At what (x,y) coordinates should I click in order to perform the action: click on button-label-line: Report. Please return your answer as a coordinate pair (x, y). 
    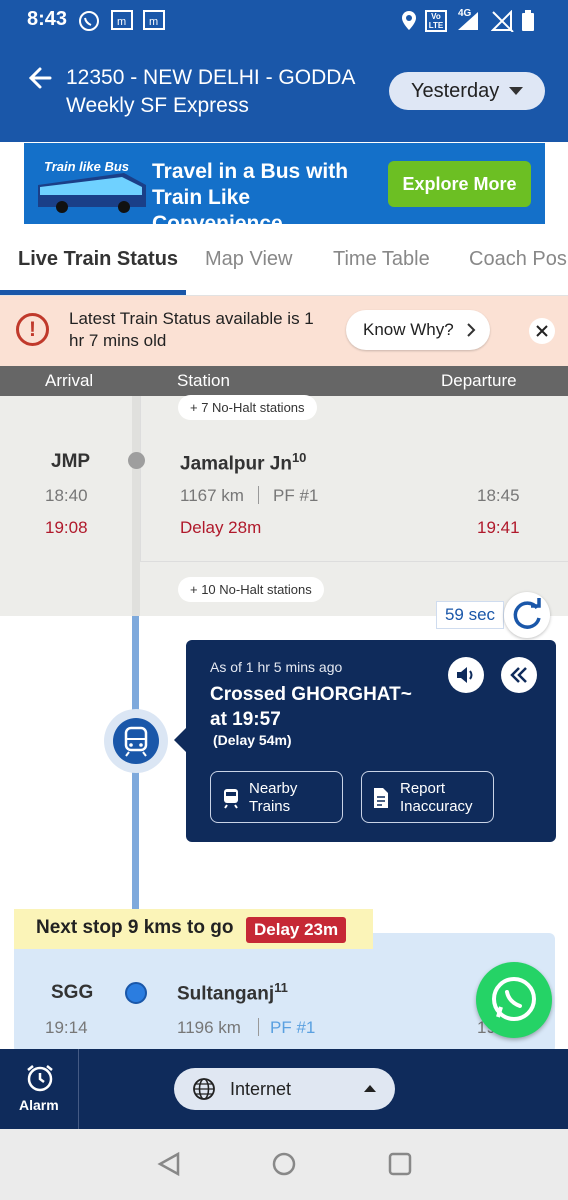
    Looking at the image, I should click on (423, 788).